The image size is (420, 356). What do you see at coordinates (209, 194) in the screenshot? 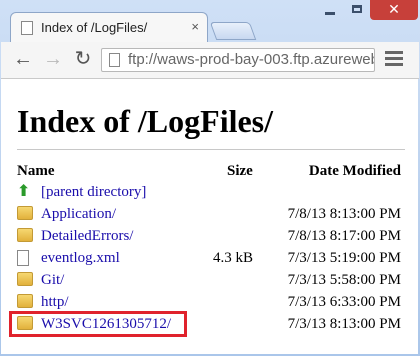
I see `list-item-parent-directory: ⬆ [parent directory]` at bounding box center [209, 194].